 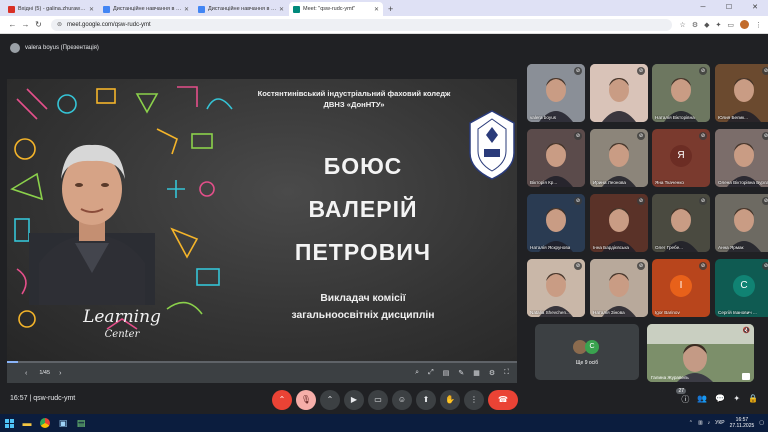 What do you see at coordinates (354, 400) in the screenshot?
I see `camera-toggle-button: ▶` at bounding box center [354, 400].